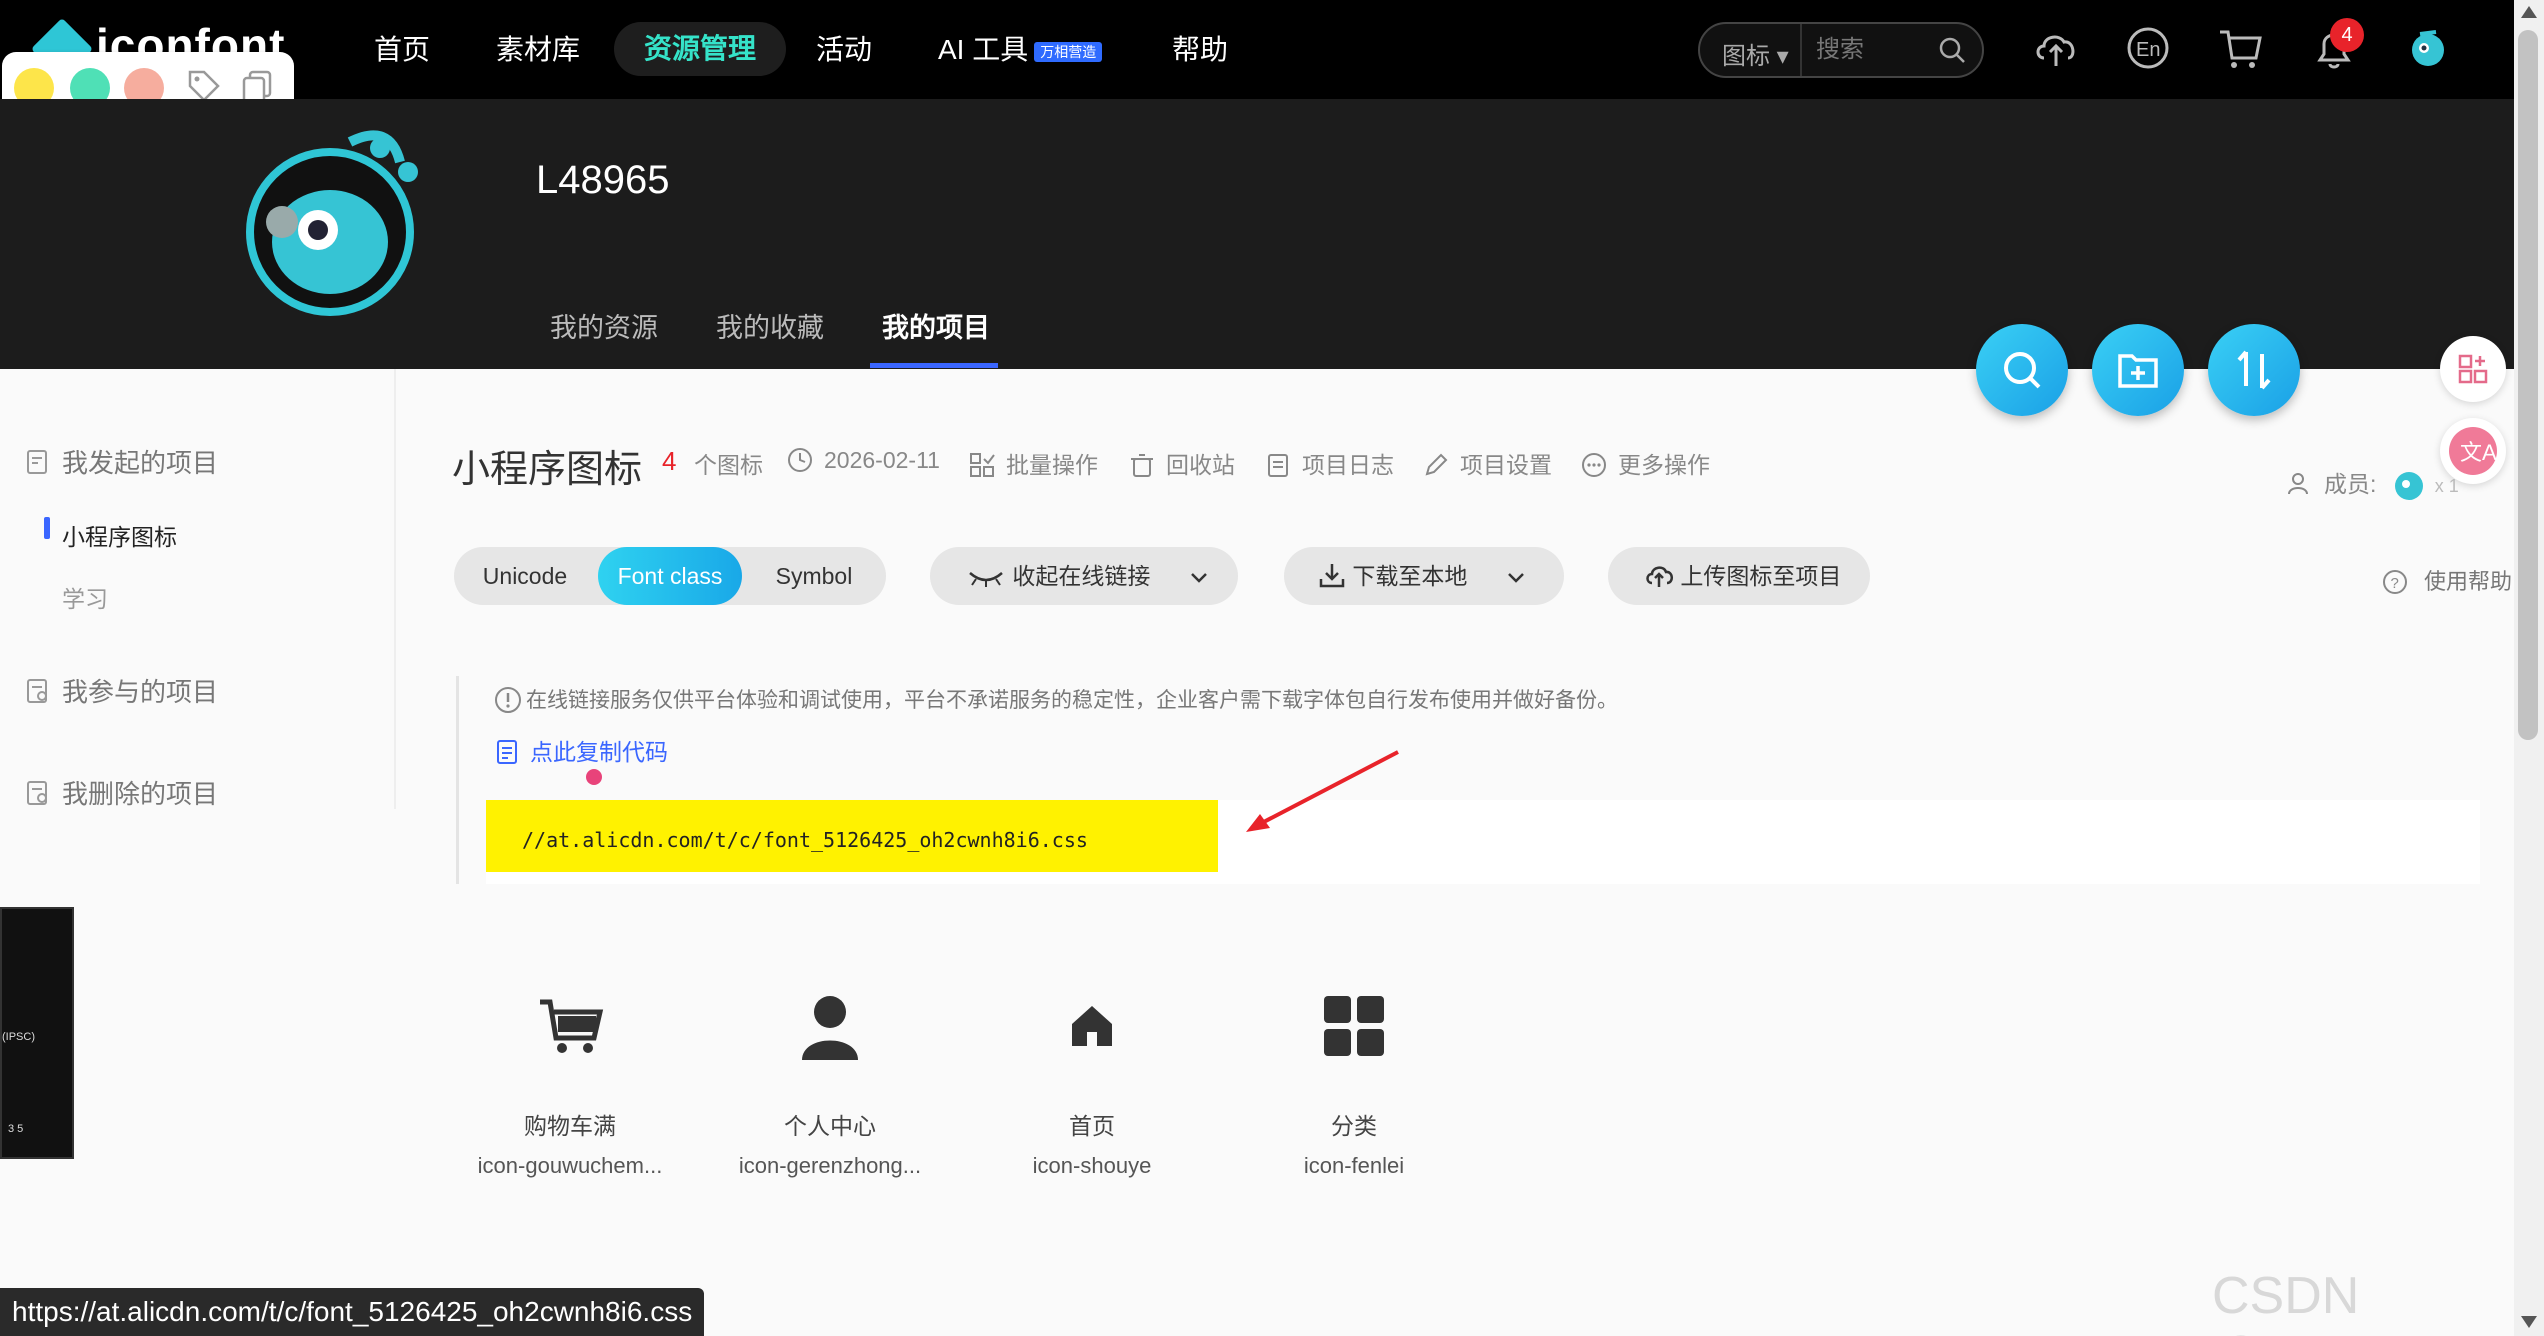  What do you see at coordinates (1739, 576) in the screenshot?
I see `upload-icon-button: 上传图标至项目` at bounding box center [1739, 576].